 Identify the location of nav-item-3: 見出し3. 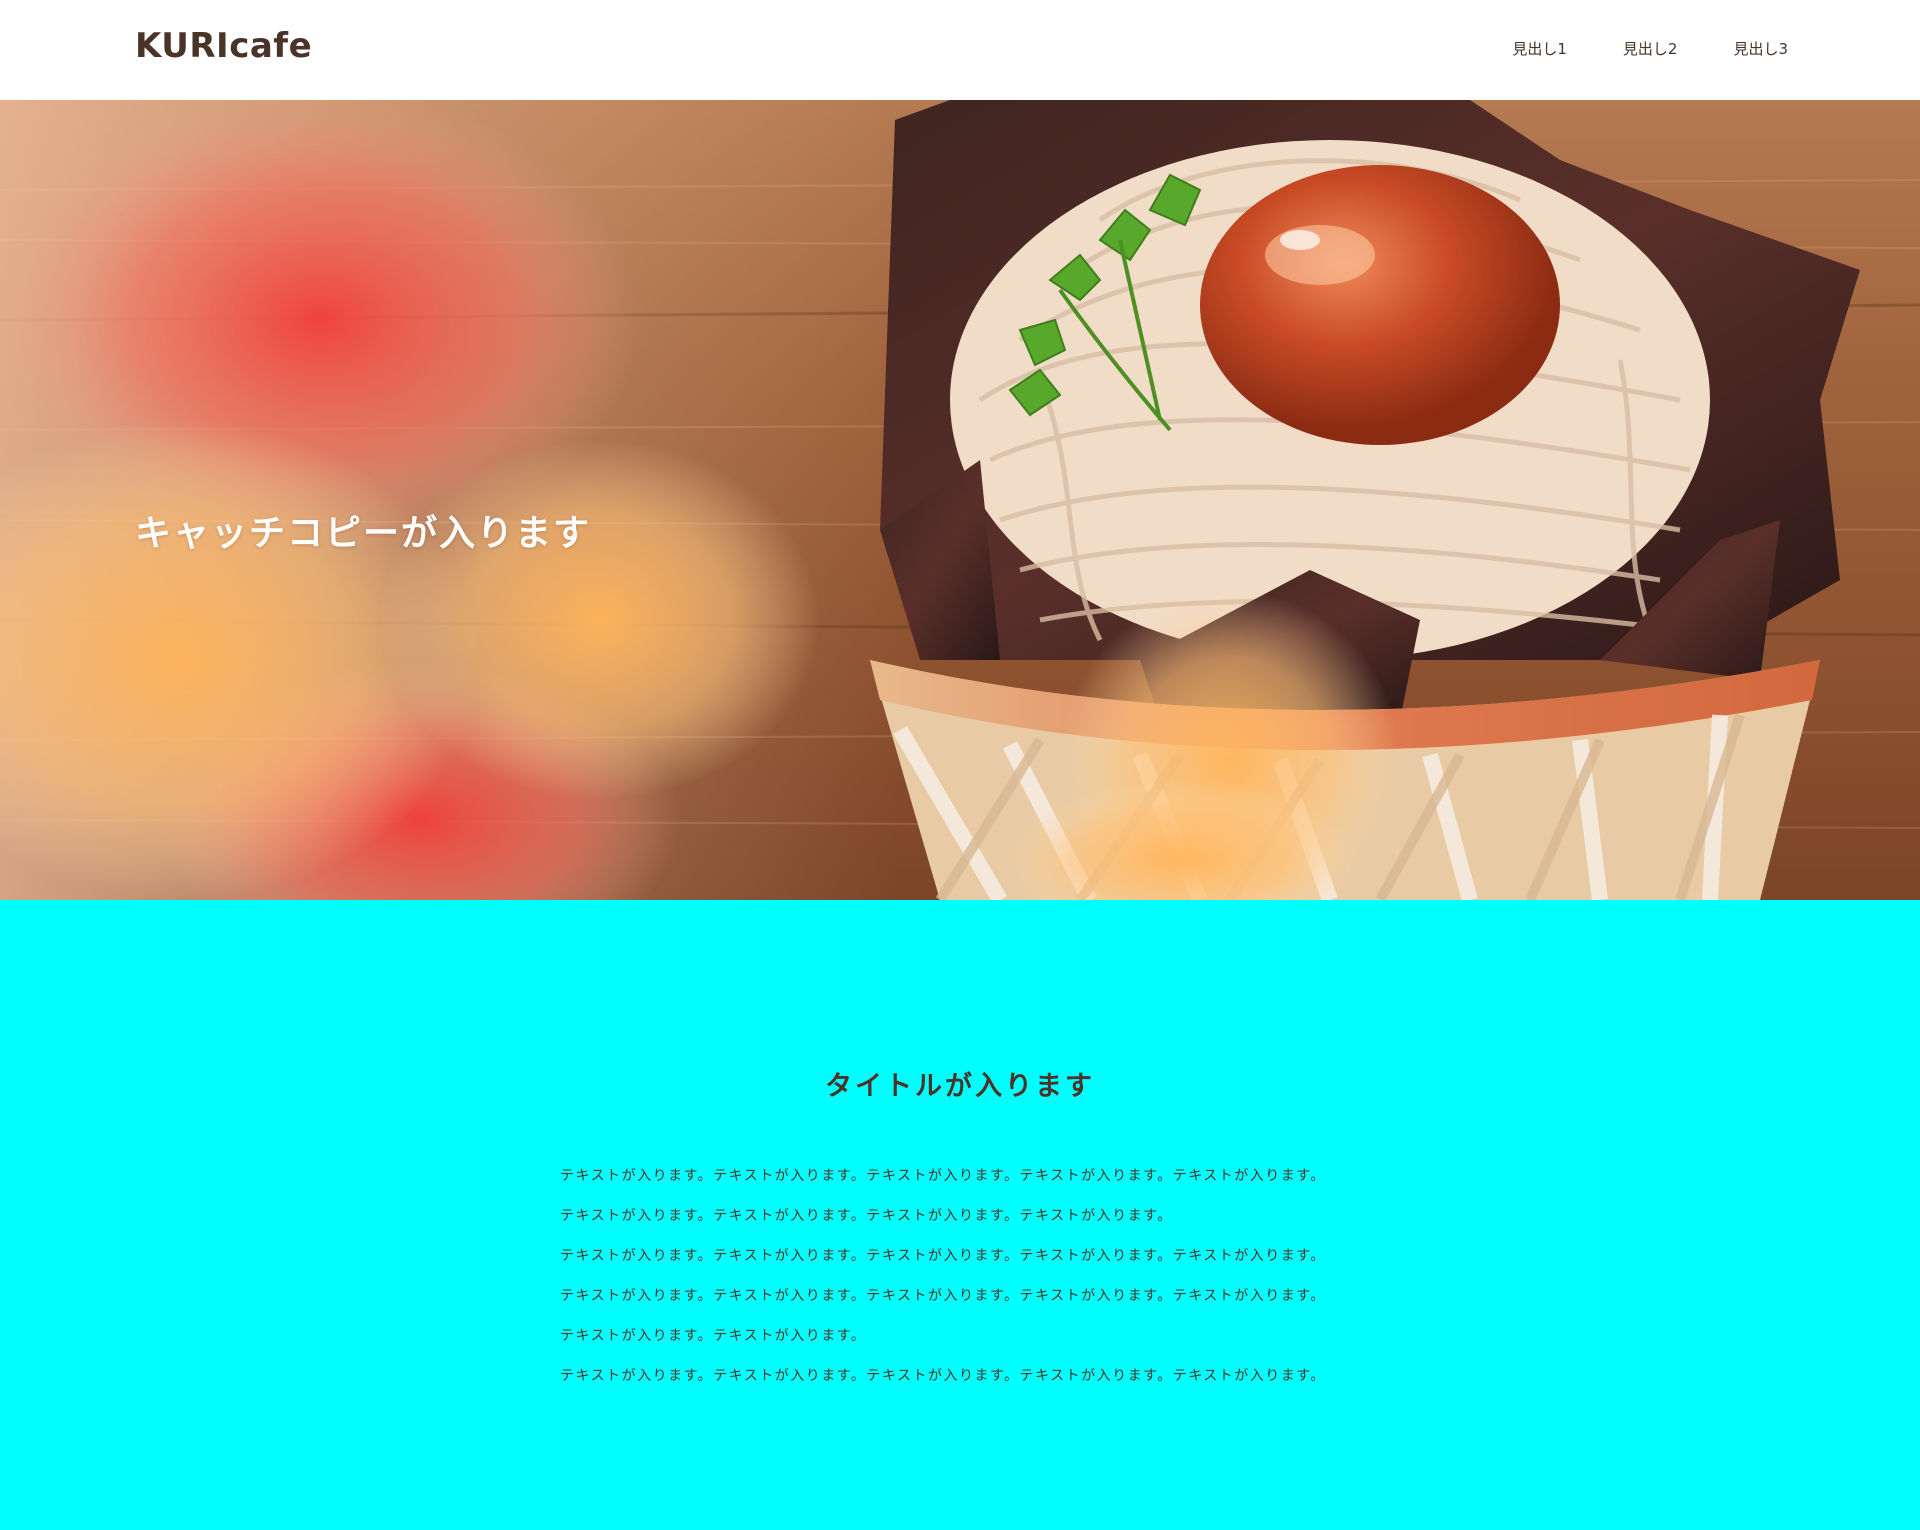
(1760, 48).